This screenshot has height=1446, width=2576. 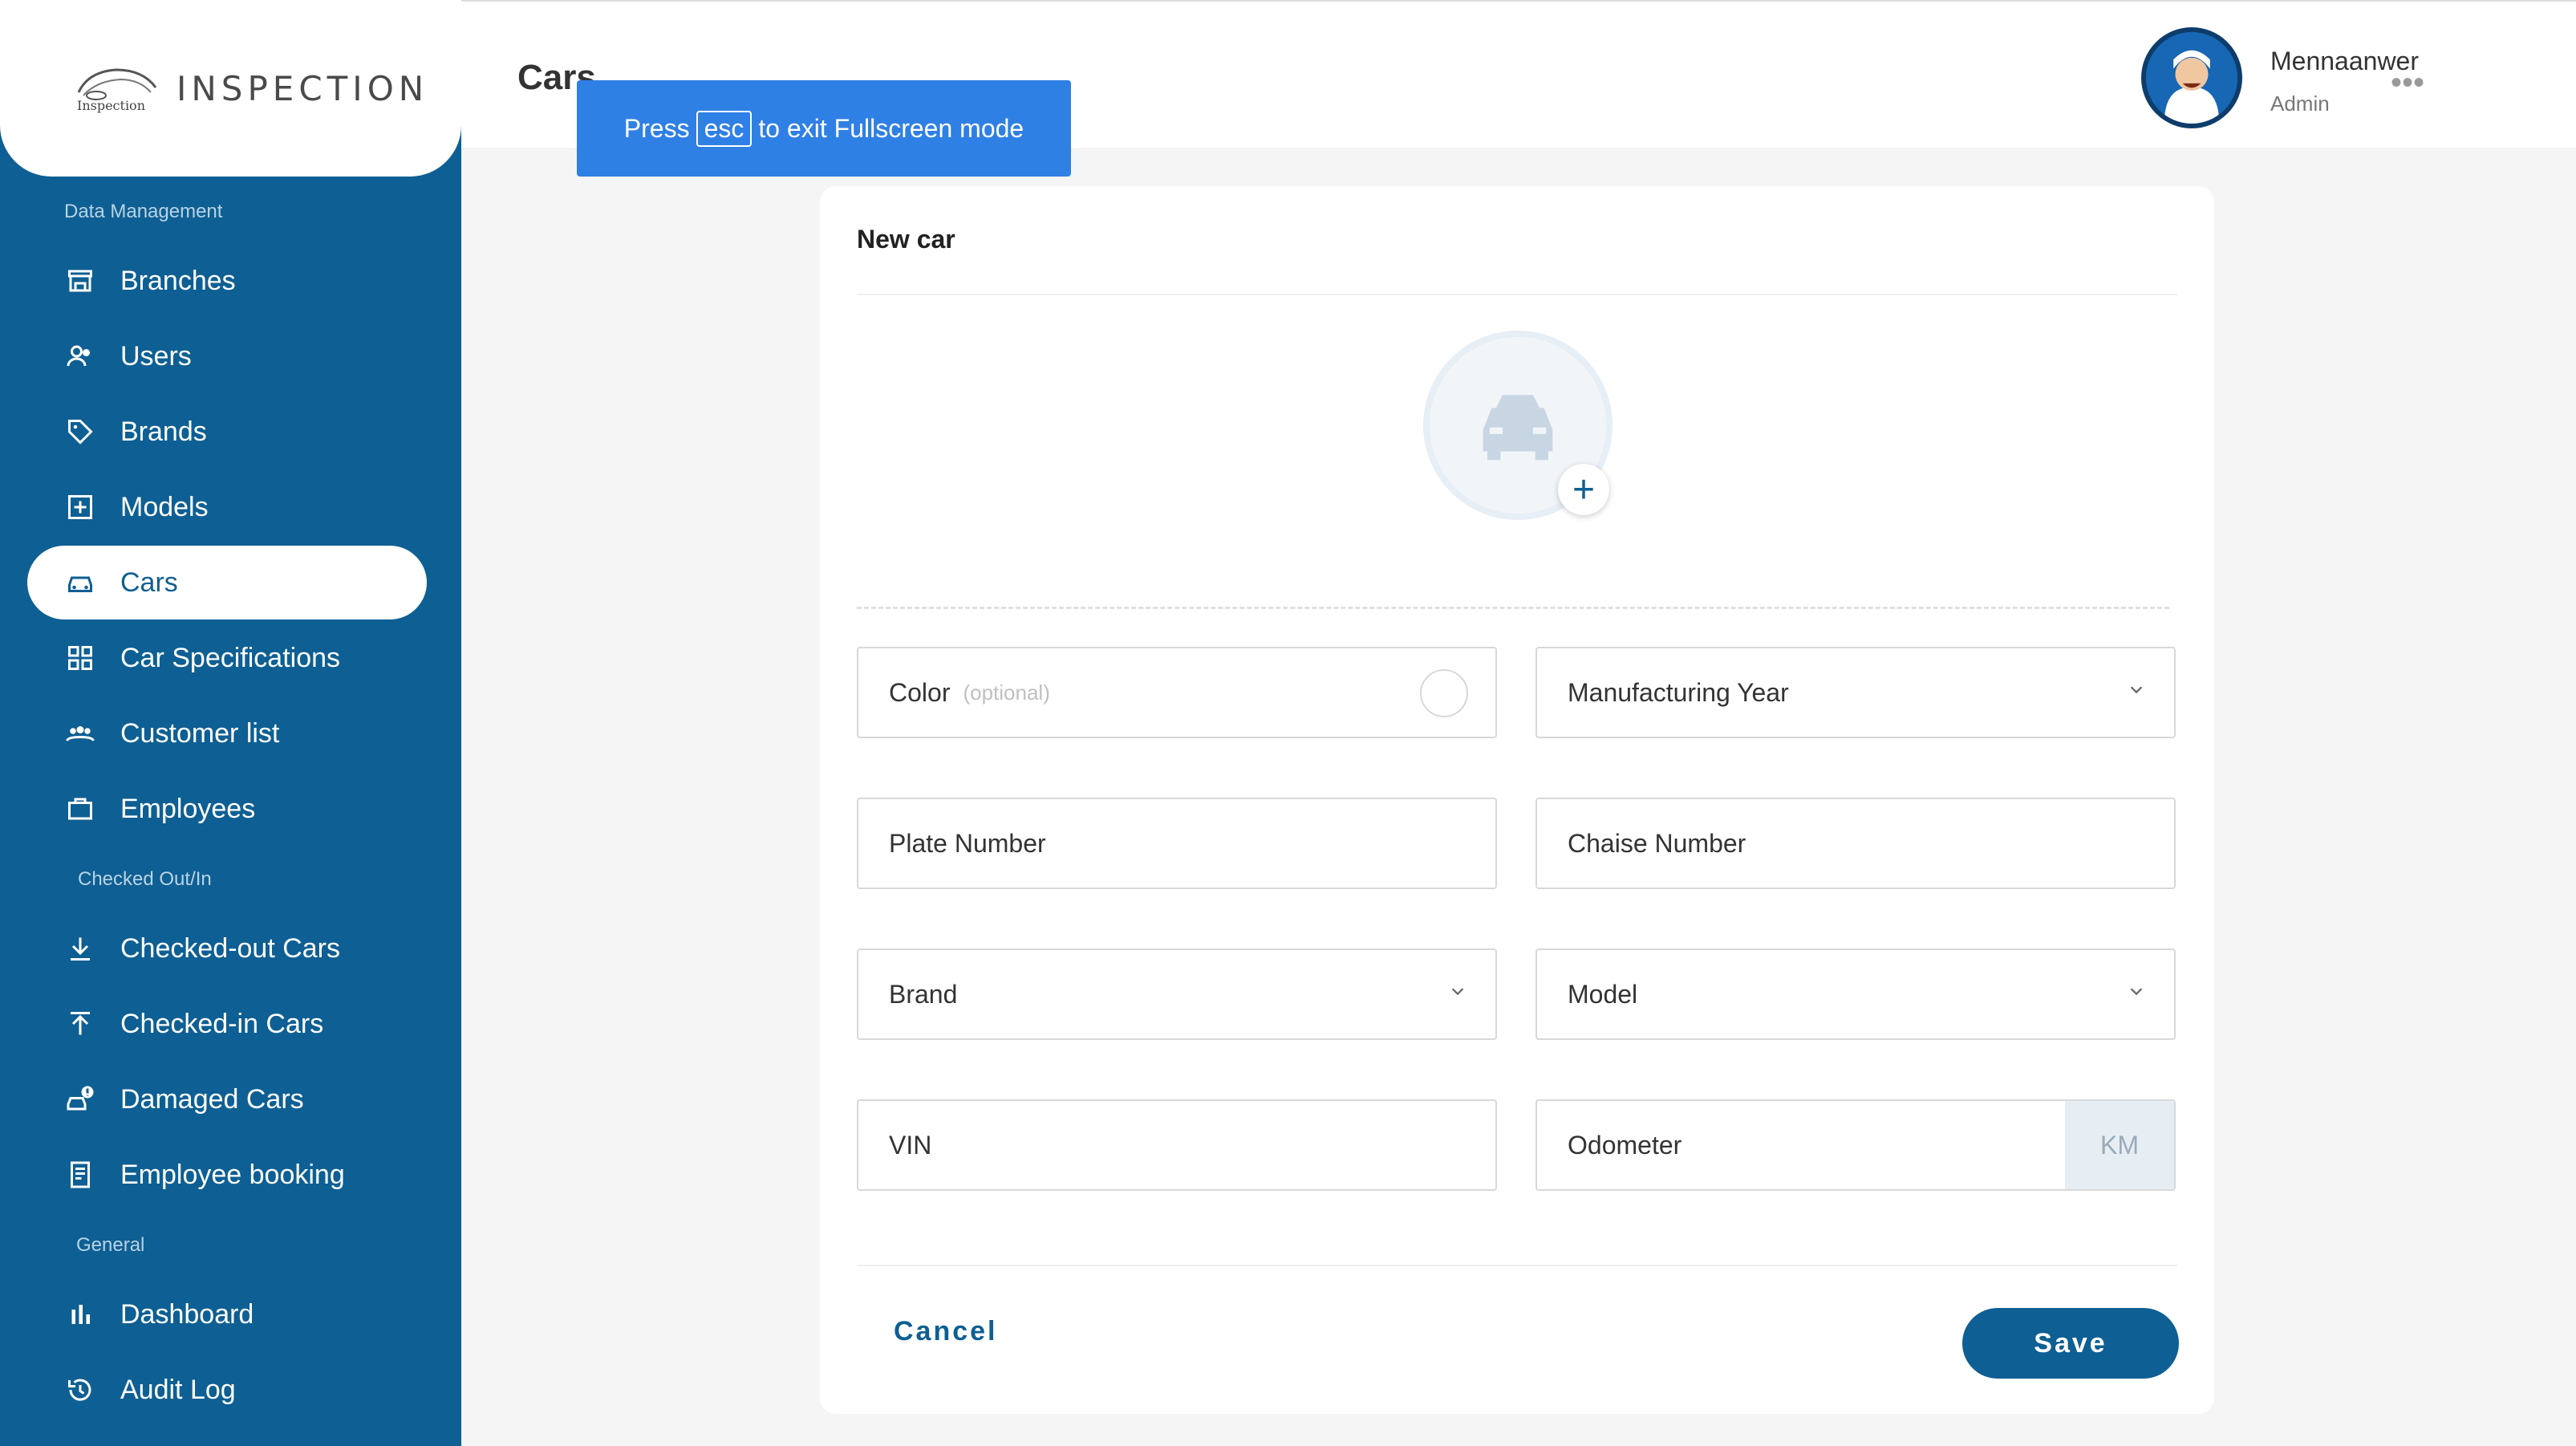 I want to click on sidebar-item-checked-out-cars: Checked-out Cars, so click(x=227, y=948).